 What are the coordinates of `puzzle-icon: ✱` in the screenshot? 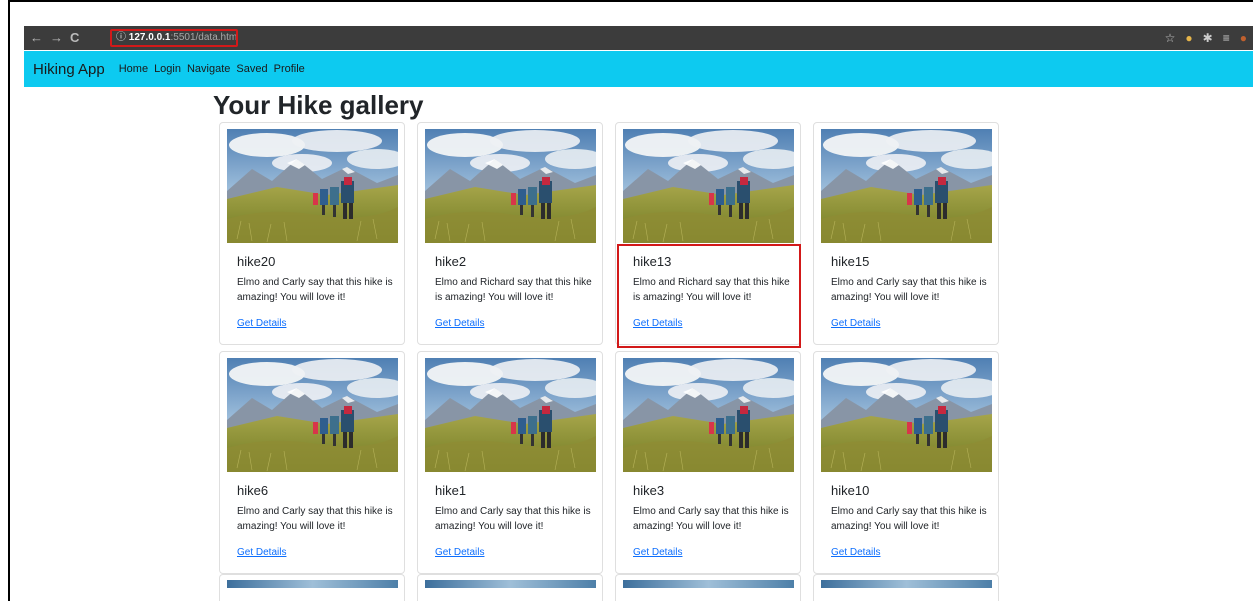 It's located at (1208, 38).